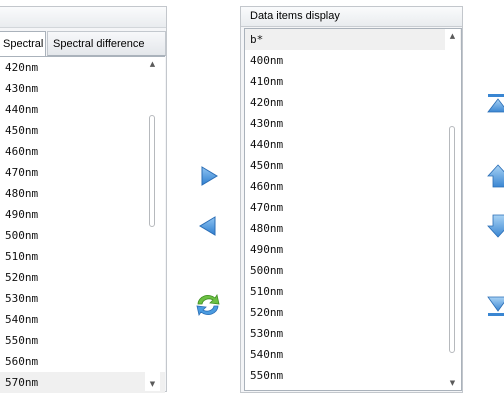 This screenshot has width=504, height=413. I want to click on move-bottom-icon, so click(495, 306).